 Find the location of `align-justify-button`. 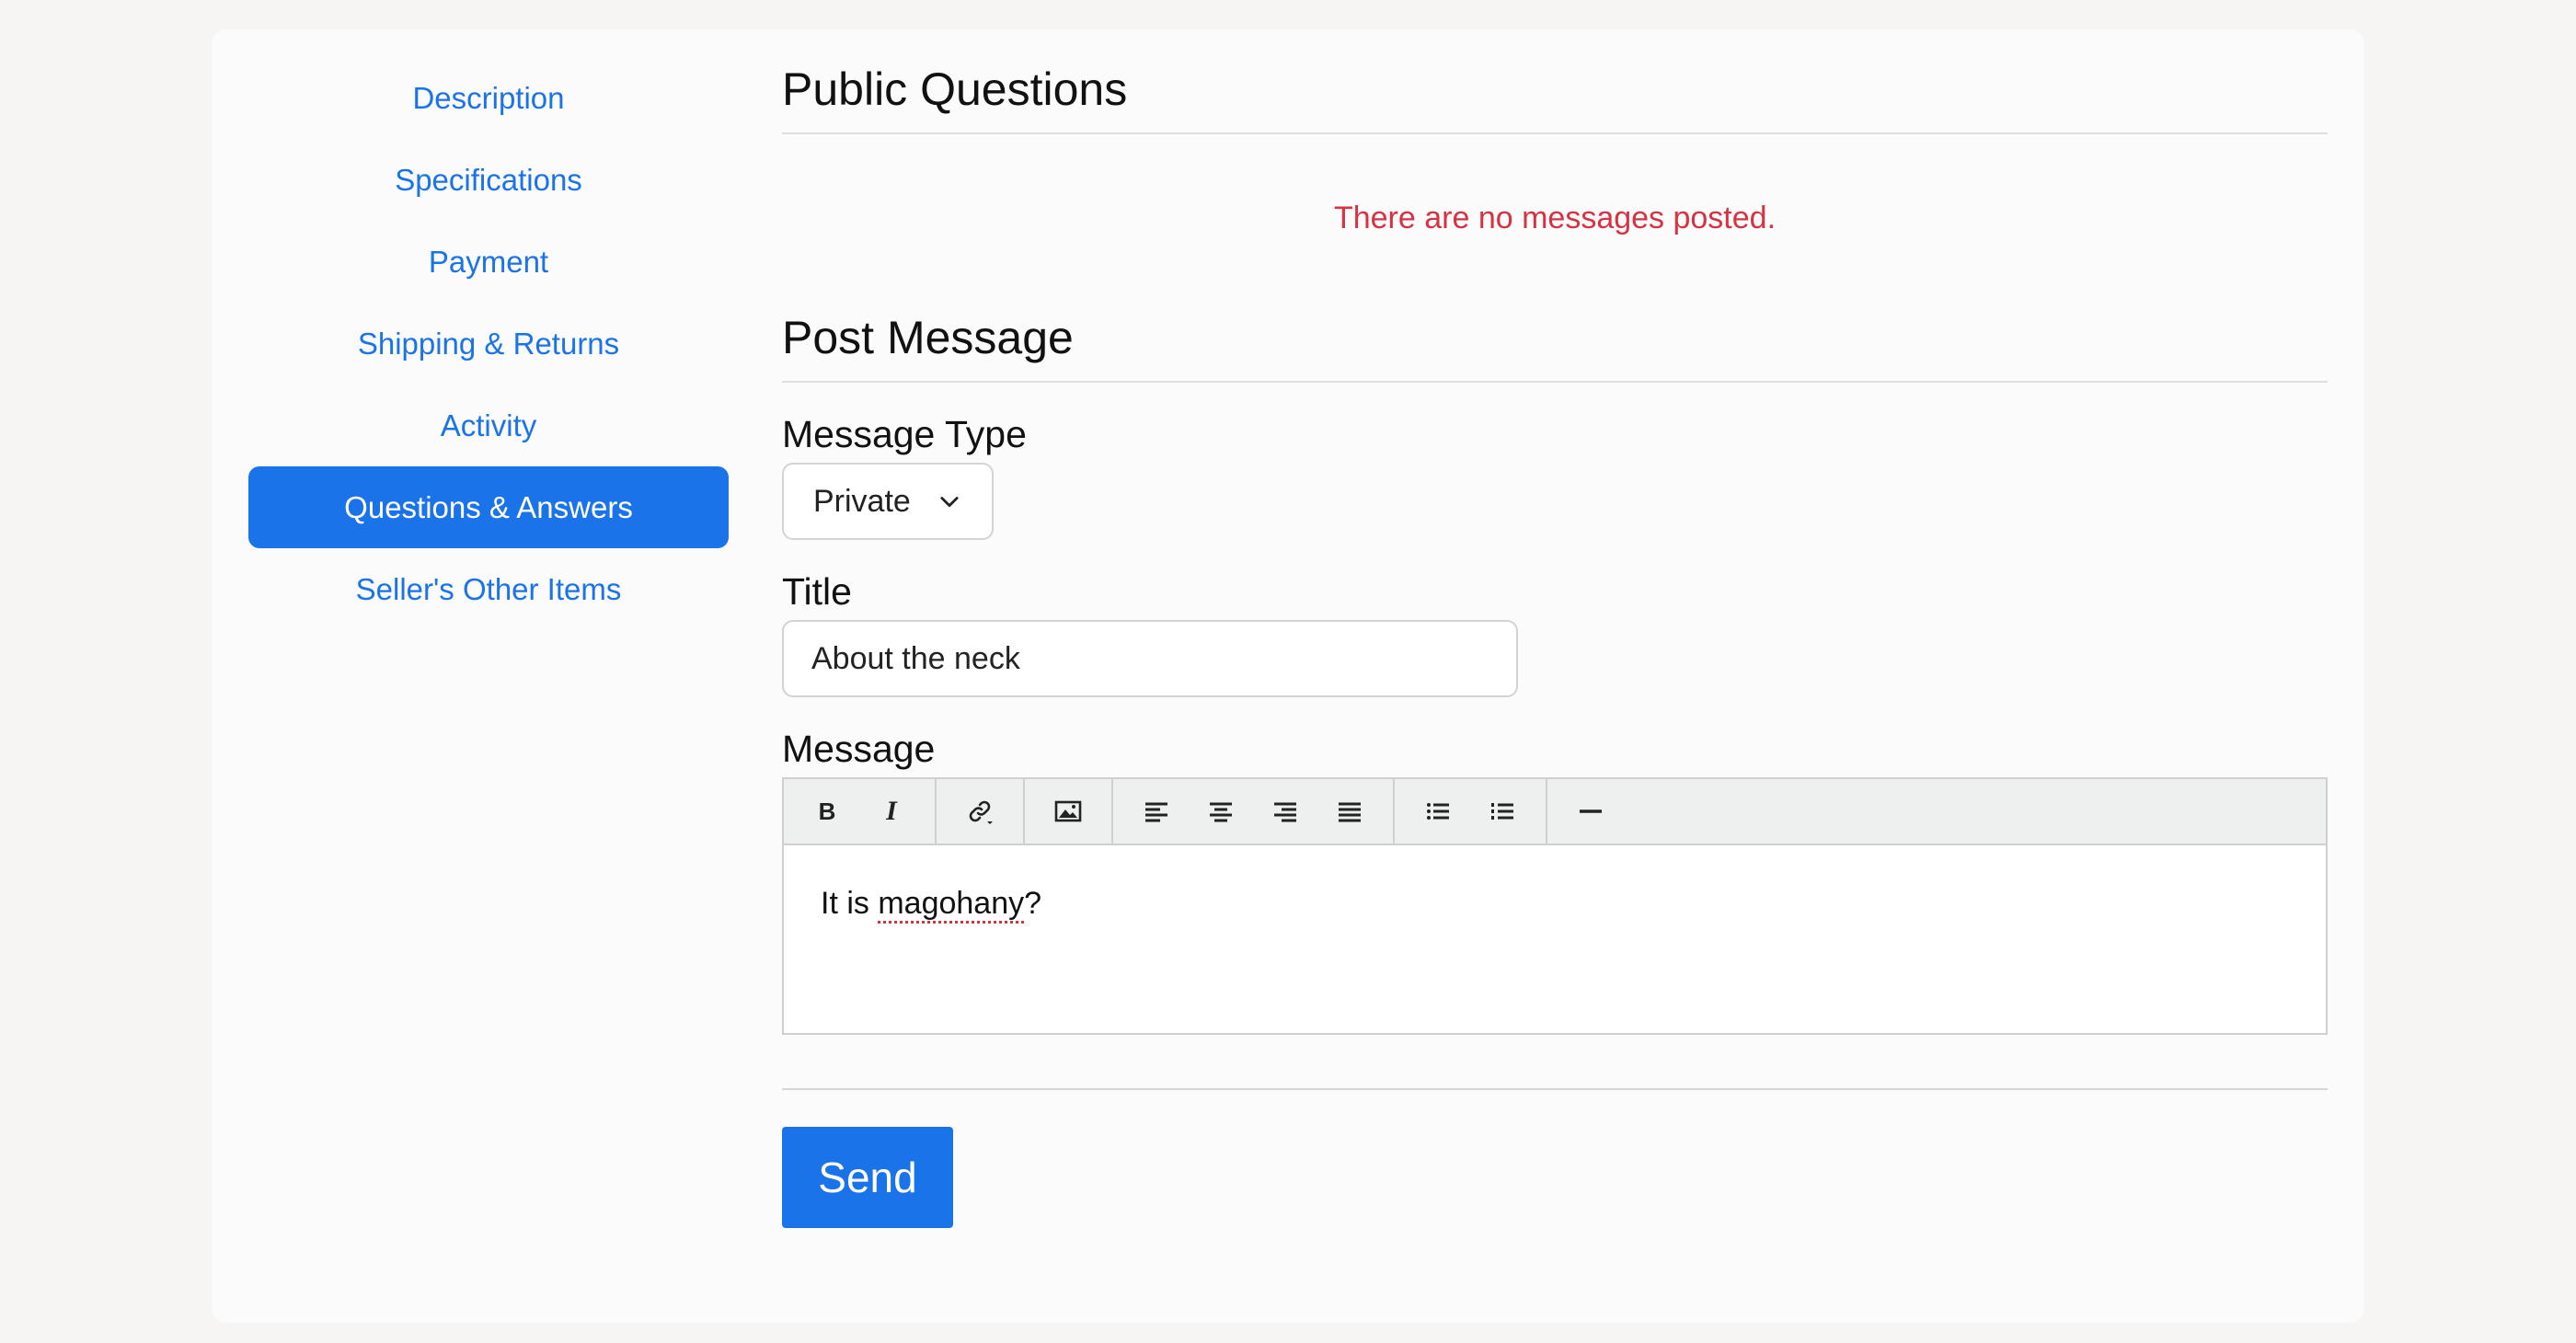

align-justify-button is located at coordinates (1349, 811).